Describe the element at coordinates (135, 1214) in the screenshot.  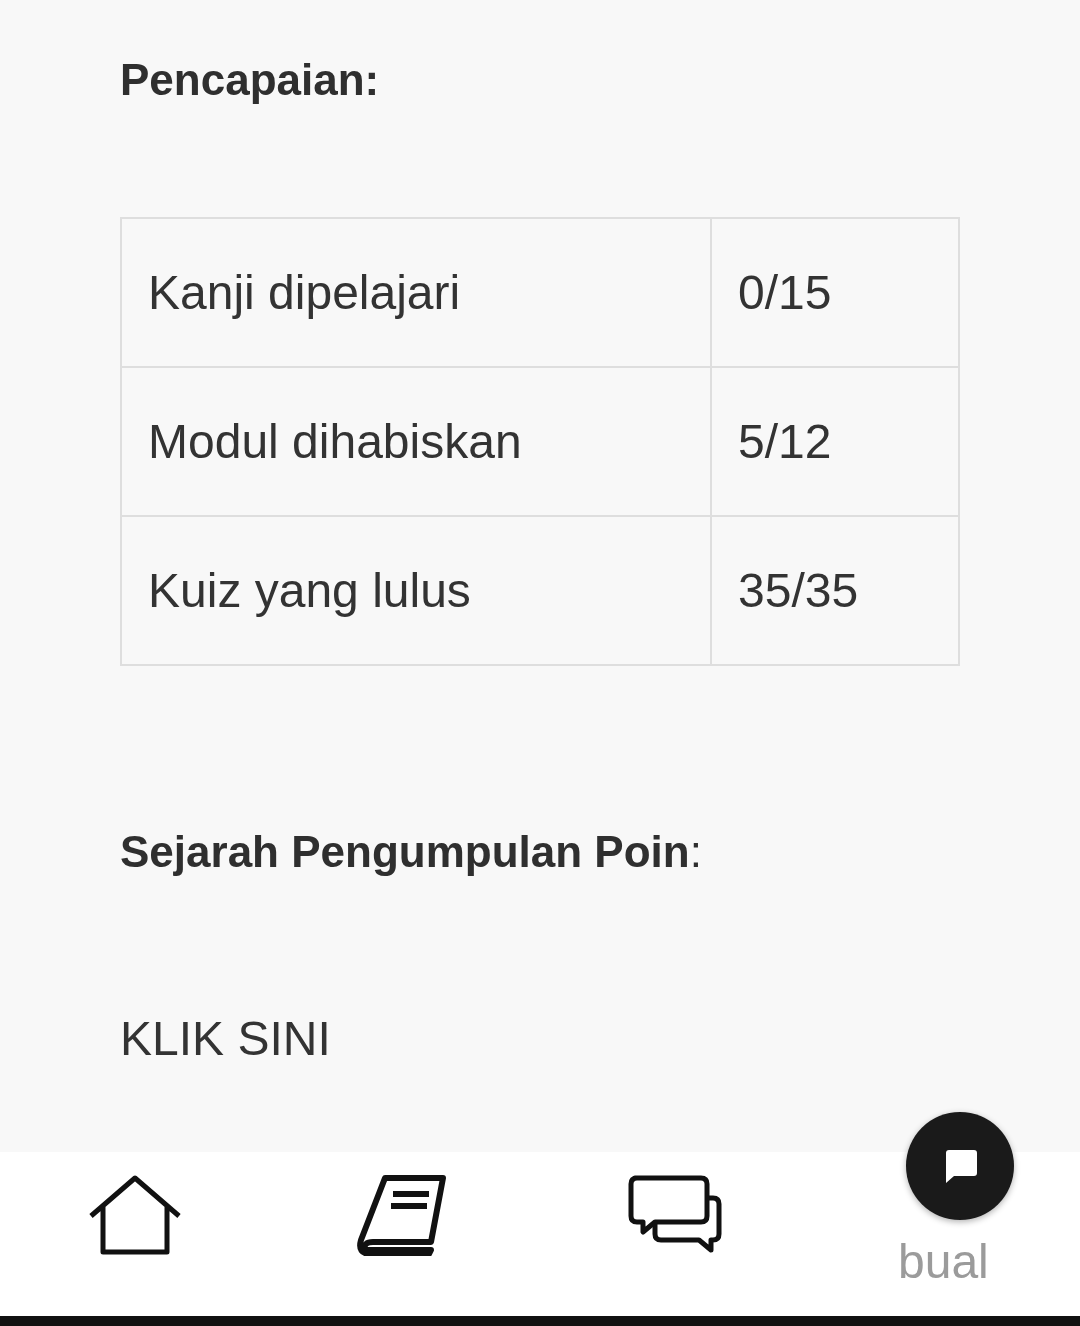
I see `home-icon` at that location.